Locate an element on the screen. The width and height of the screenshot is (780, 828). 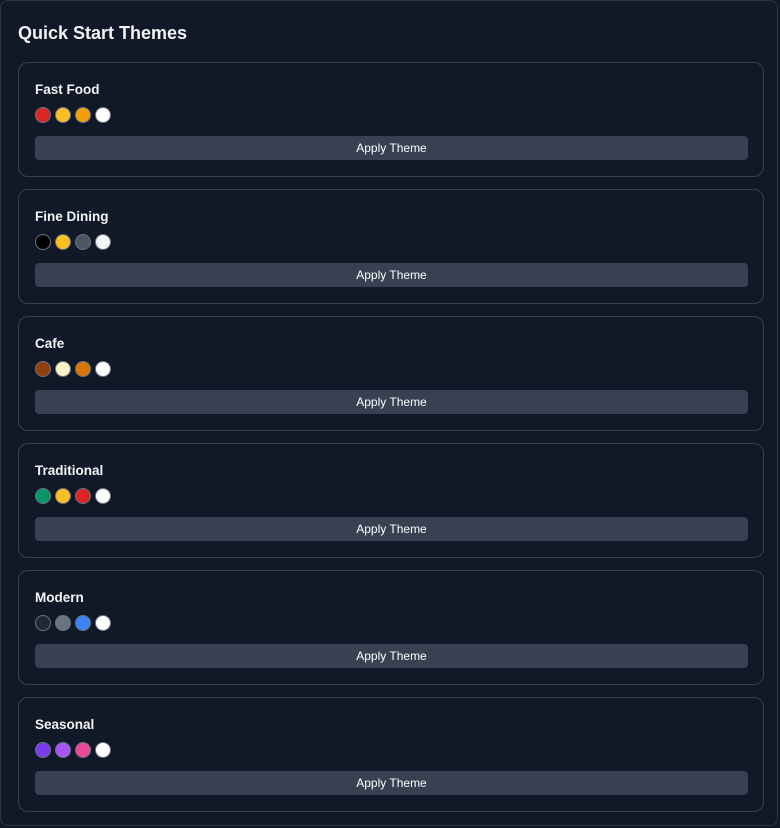
theme-card-modern: Modern Apply Theme is located at coordinates (391, 627).